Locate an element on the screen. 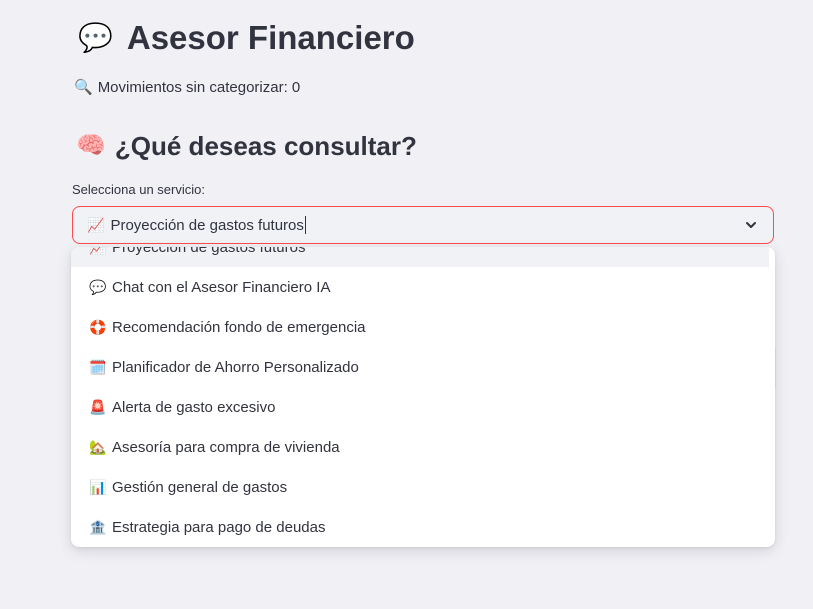  brain-icon: 🧠 is located at coordinates (91, 145).